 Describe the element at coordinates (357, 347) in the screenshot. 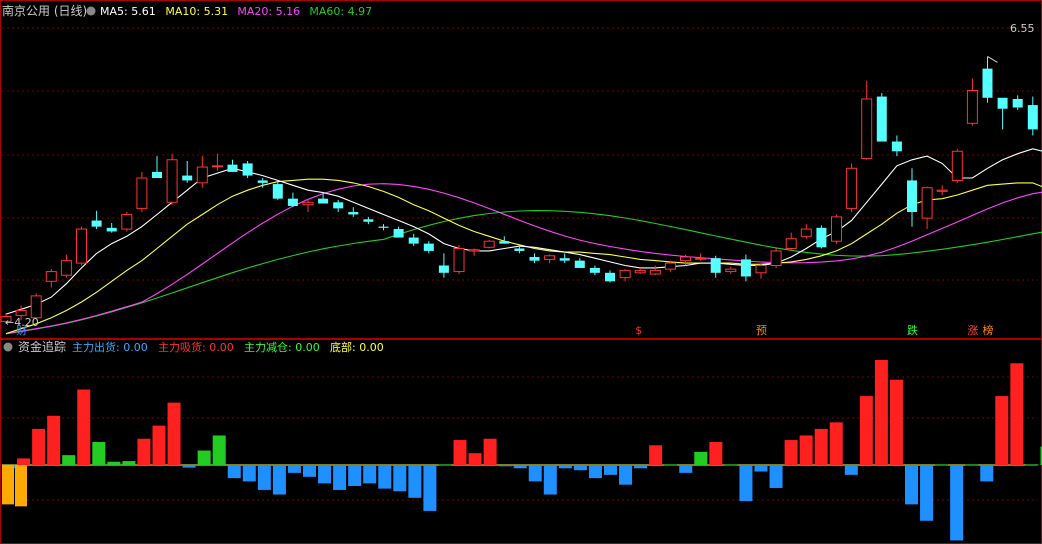

I see `indicator-legend-3: 底部: 0.00` at that location.